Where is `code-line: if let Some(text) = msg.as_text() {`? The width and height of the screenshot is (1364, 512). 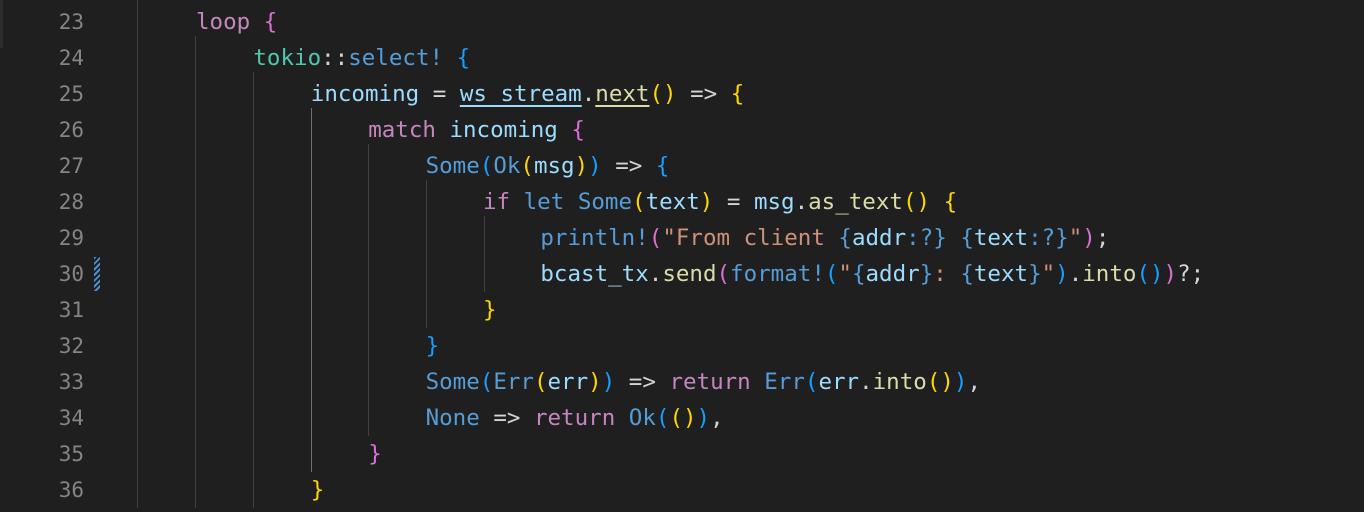
code-line: if let Some(text) = msg.as_text() { is located at coordinates (720, 202).